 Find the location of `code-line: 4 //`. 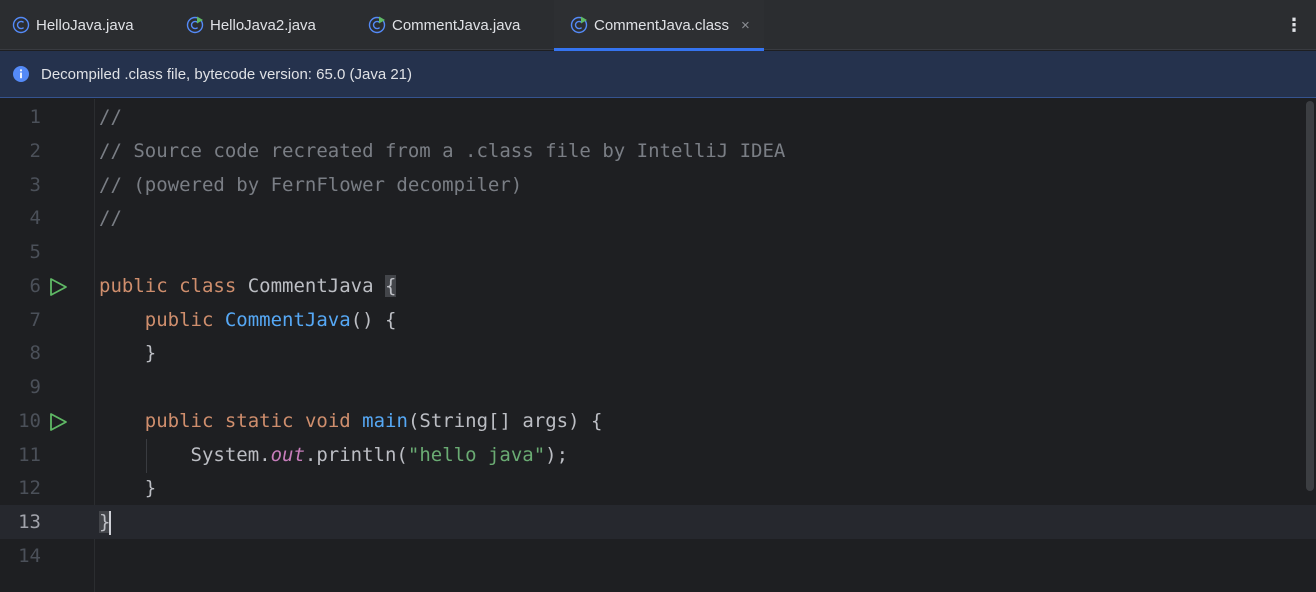

code-line: 4 // is located at coordinates (658, 218).